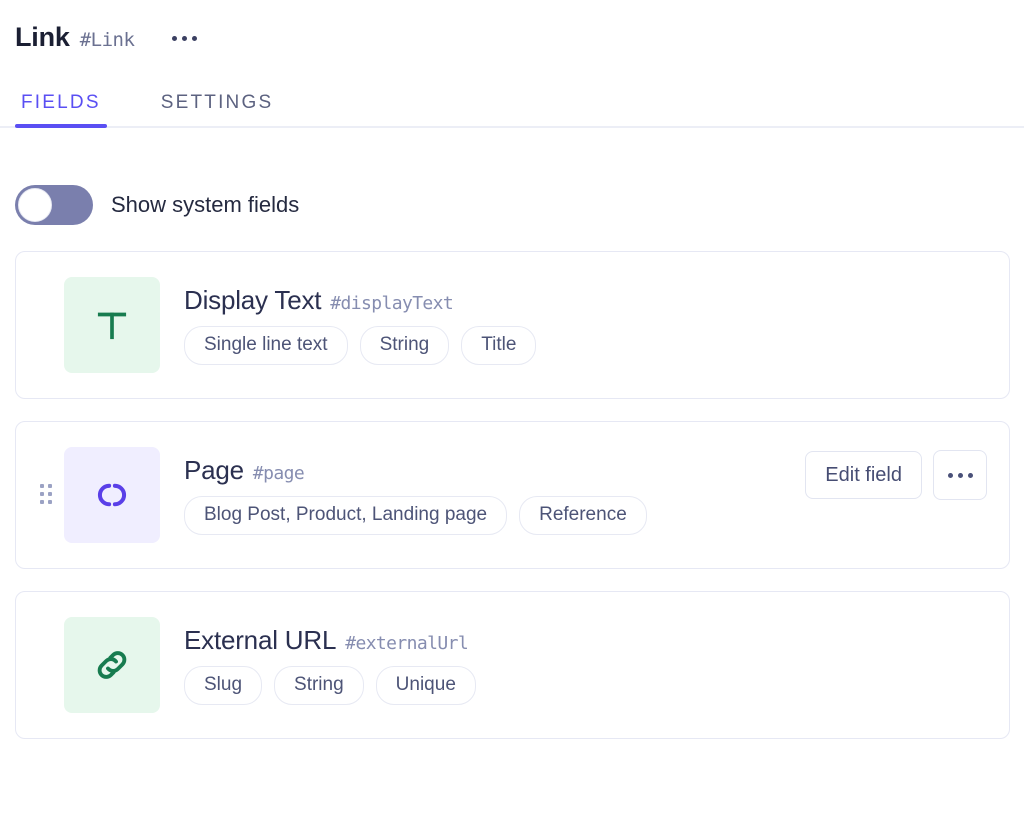  I want to click on field-id: #page, so click(278, 474).